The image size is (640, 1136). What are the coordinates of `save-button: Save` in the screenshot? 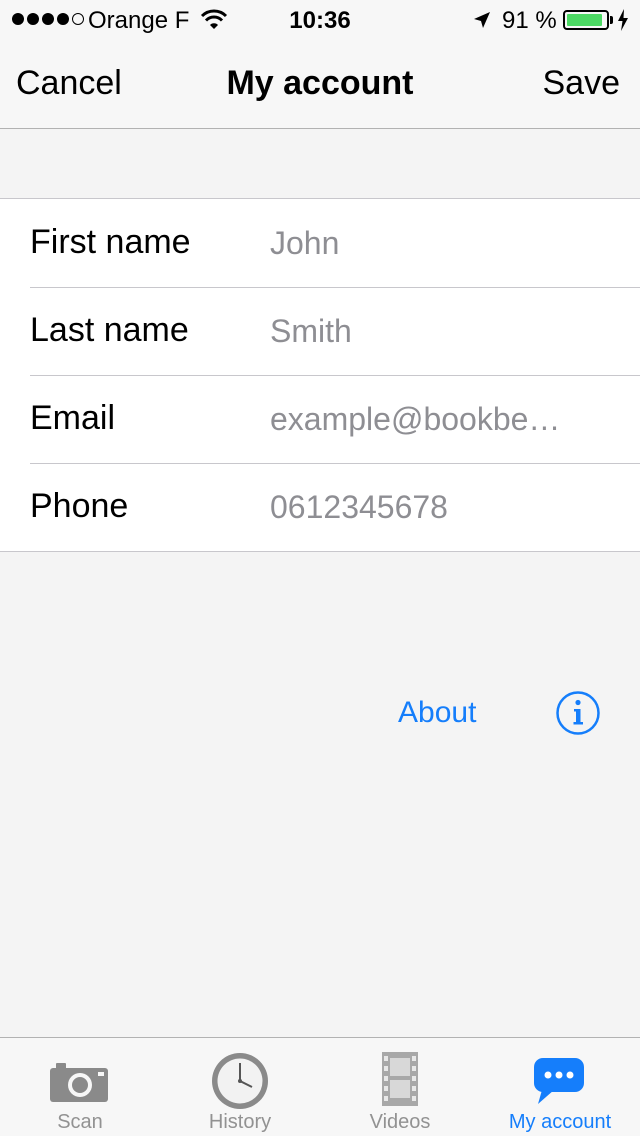 It's located at (582, 83).